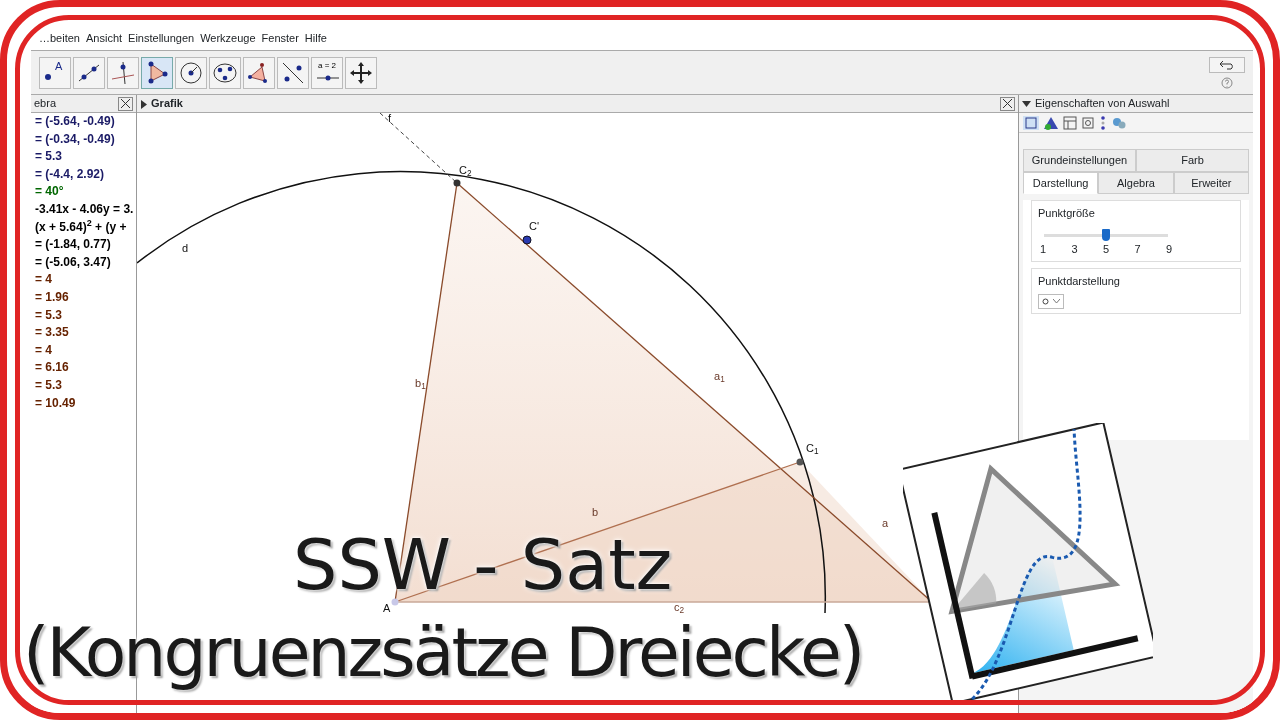  What do you see at coordinates (465, 170) in the screenshot?
I see `graph-label: C$_{2}$` at bounding box center [465, 170].